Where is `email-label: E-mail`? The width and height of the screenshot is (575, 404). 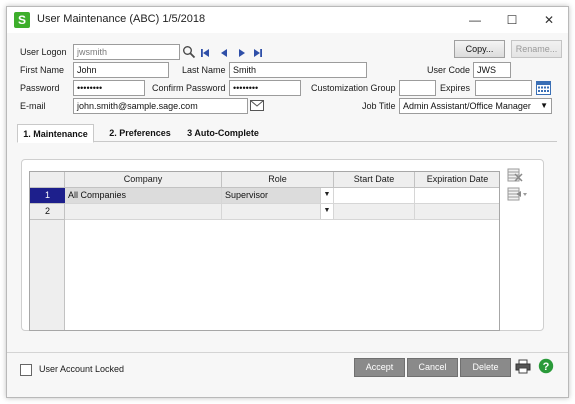 email-label: E-mail is located at coordinates (33, 106).